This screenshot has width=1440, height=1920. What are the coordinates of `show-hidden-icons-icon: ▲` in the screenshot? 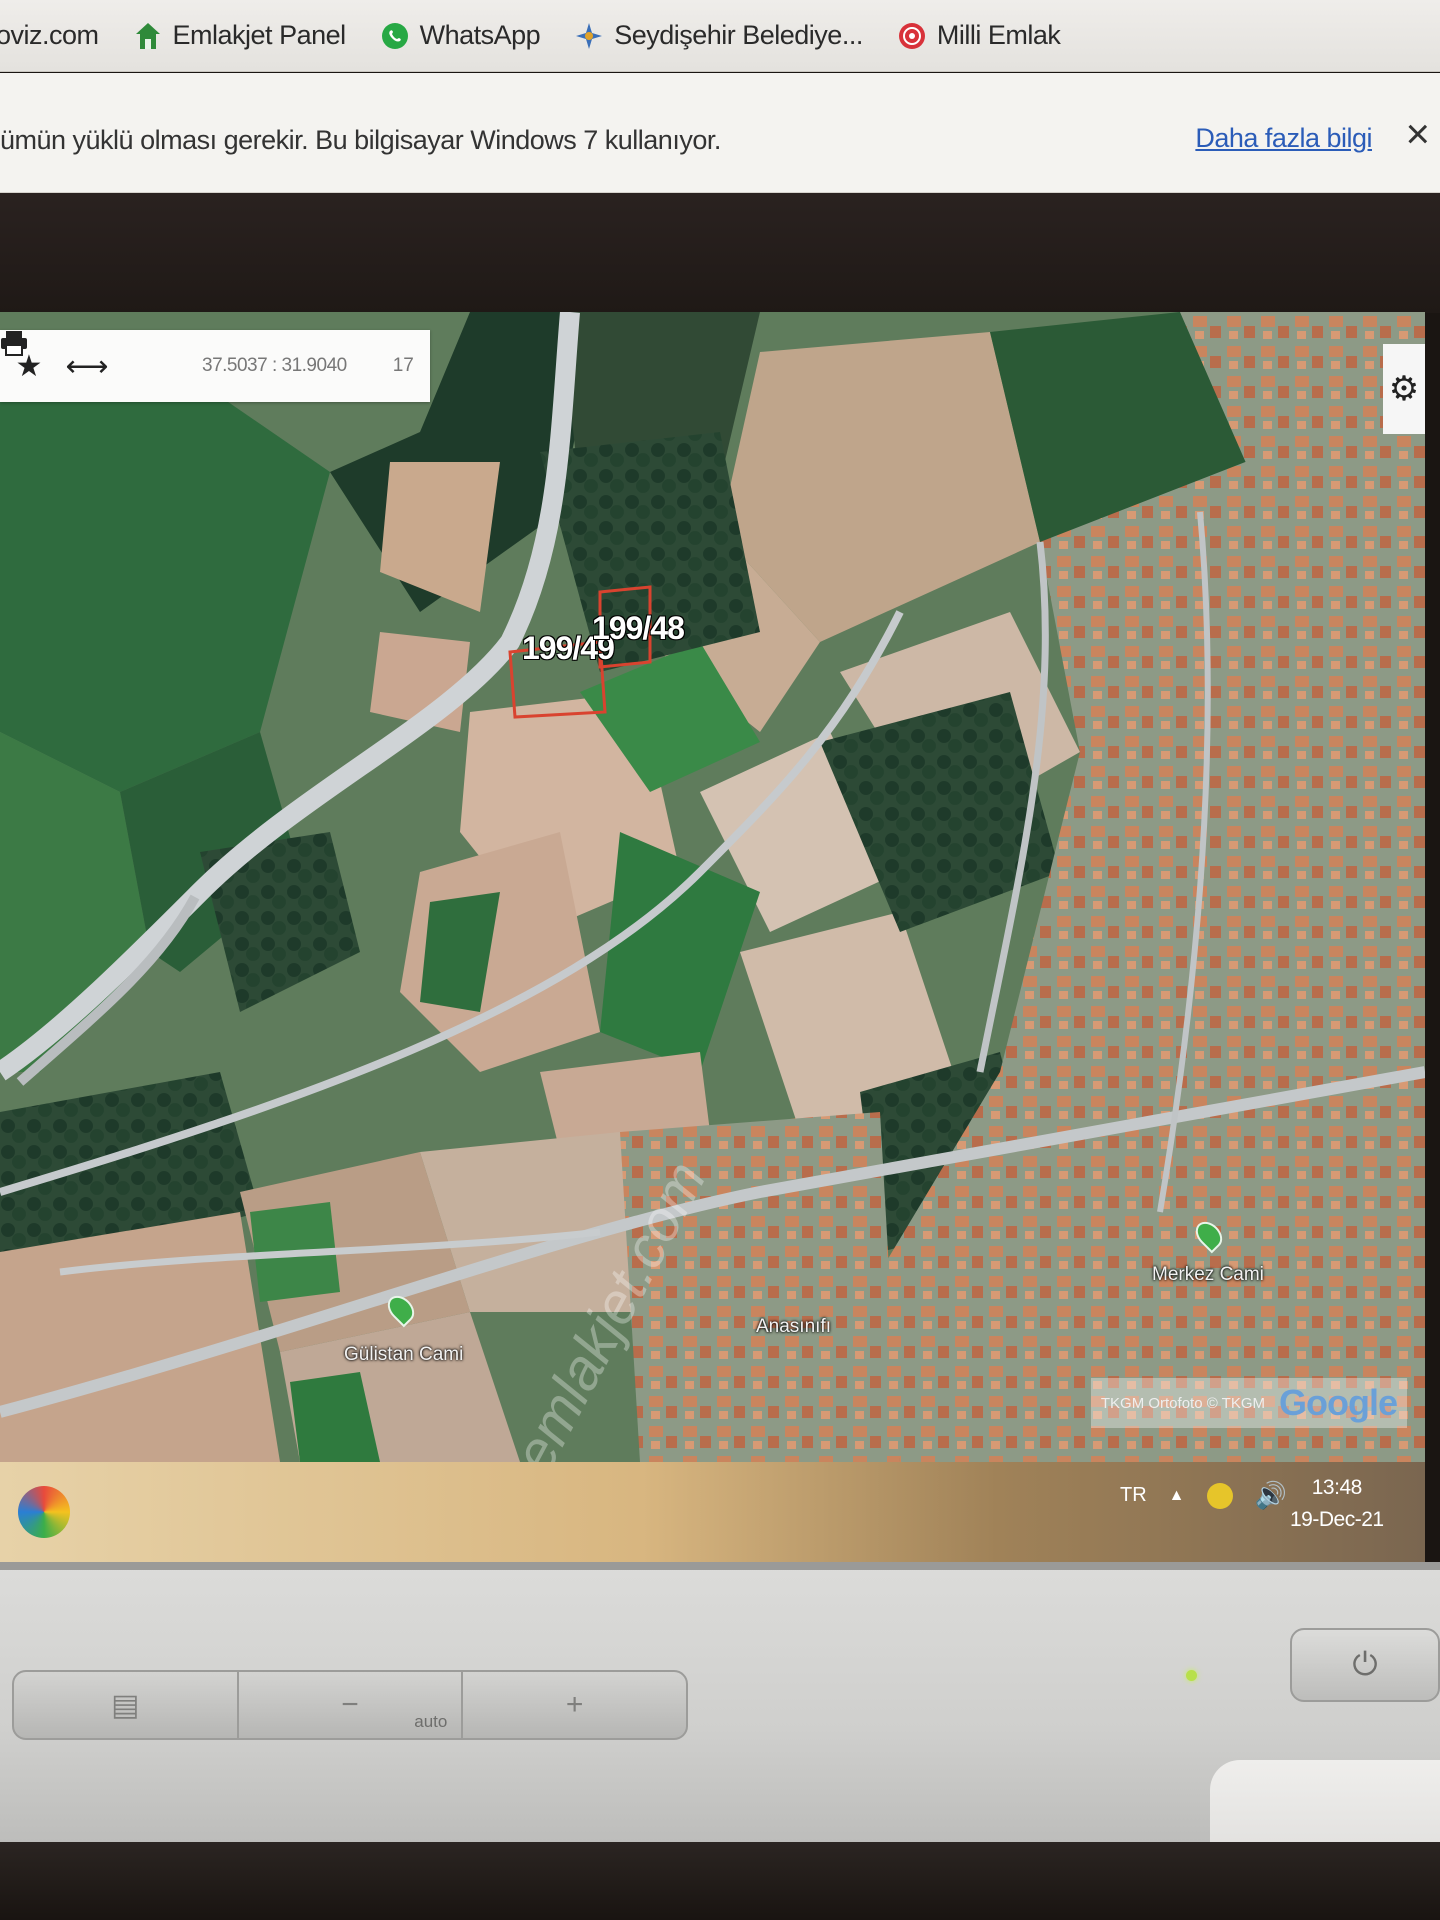 It's located at (1177, 1496).